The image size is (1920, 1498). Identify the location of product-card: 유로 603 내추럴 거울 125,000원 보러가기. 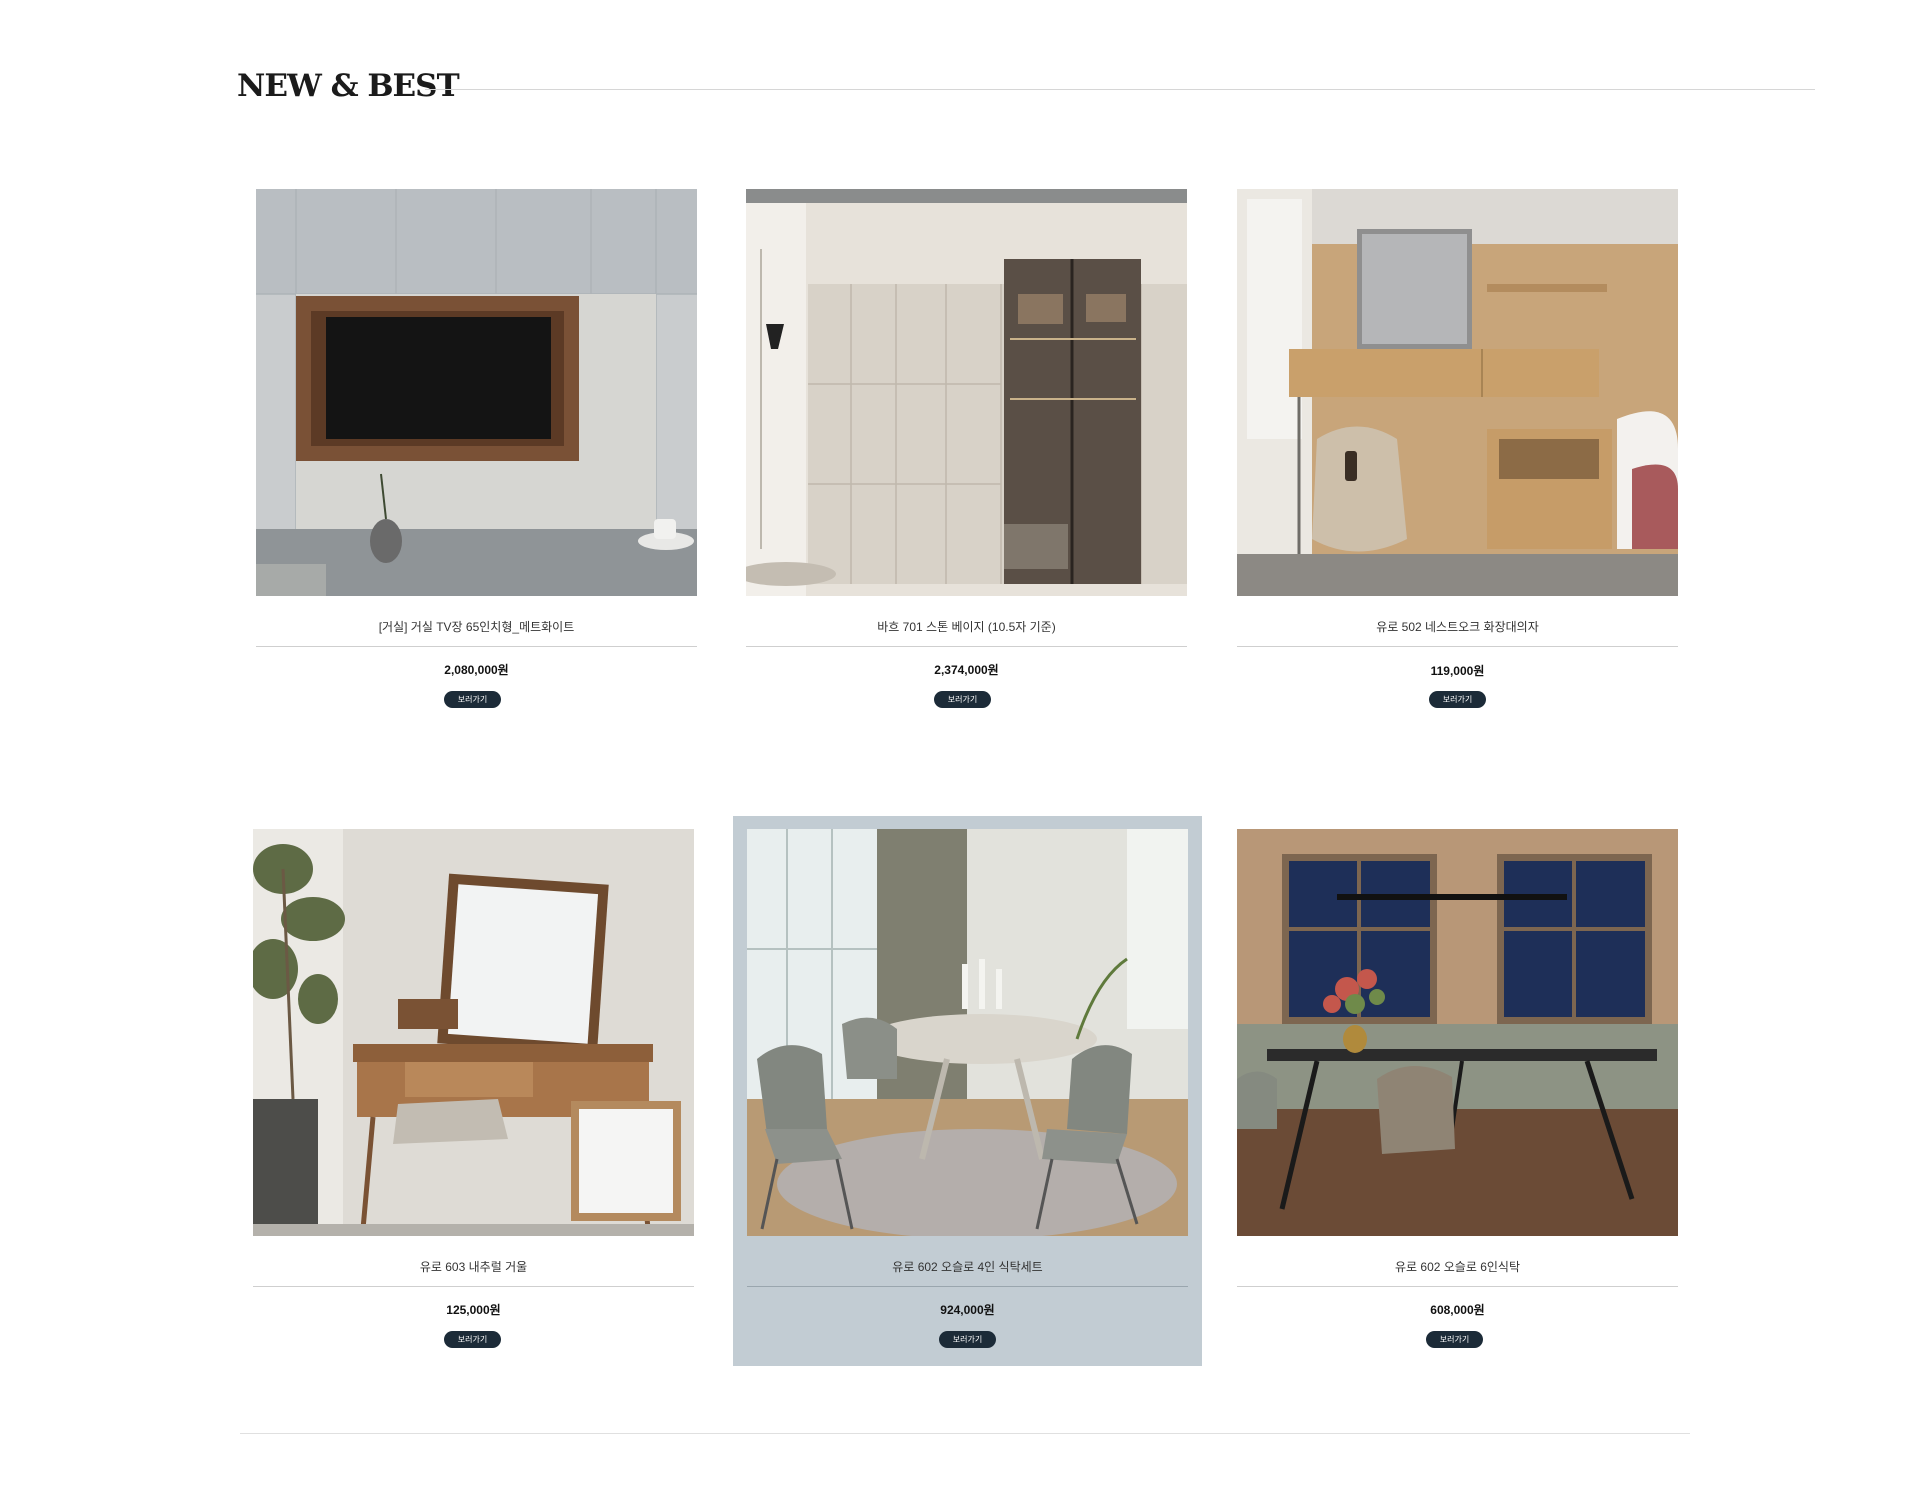
(473, 1089).